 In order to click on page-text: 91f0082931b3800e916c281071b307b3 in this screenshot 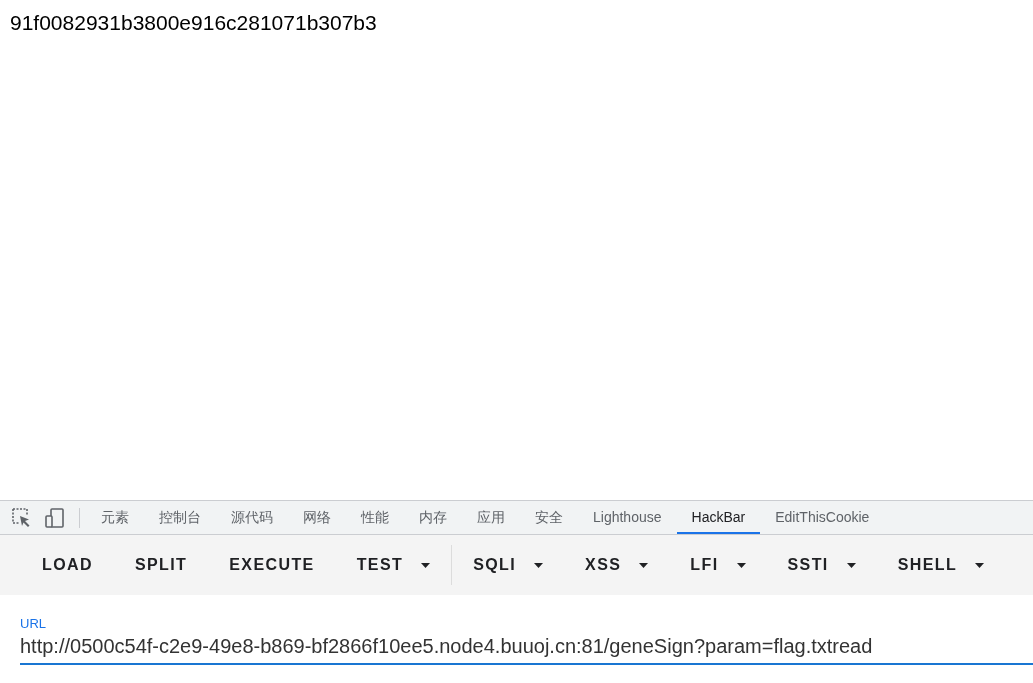, I will do `click(193, 22)`.